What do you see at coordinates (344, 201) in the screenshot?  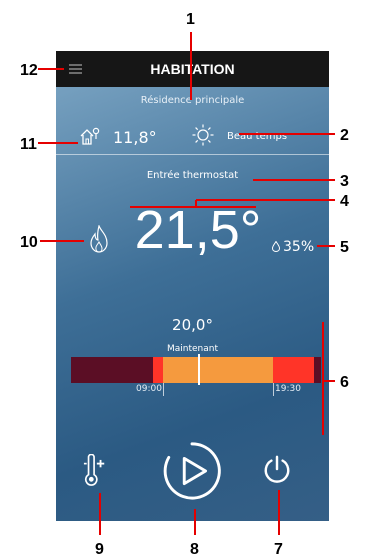 I see `callout-4: 4` at bounding box center [344, 201].